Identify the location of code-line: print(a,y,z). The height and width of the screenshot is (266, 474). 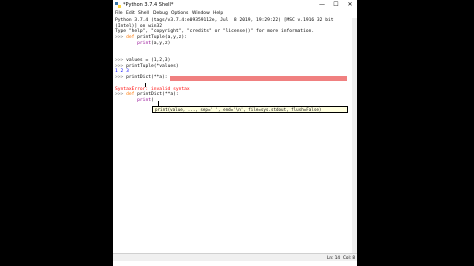
(142, 44).